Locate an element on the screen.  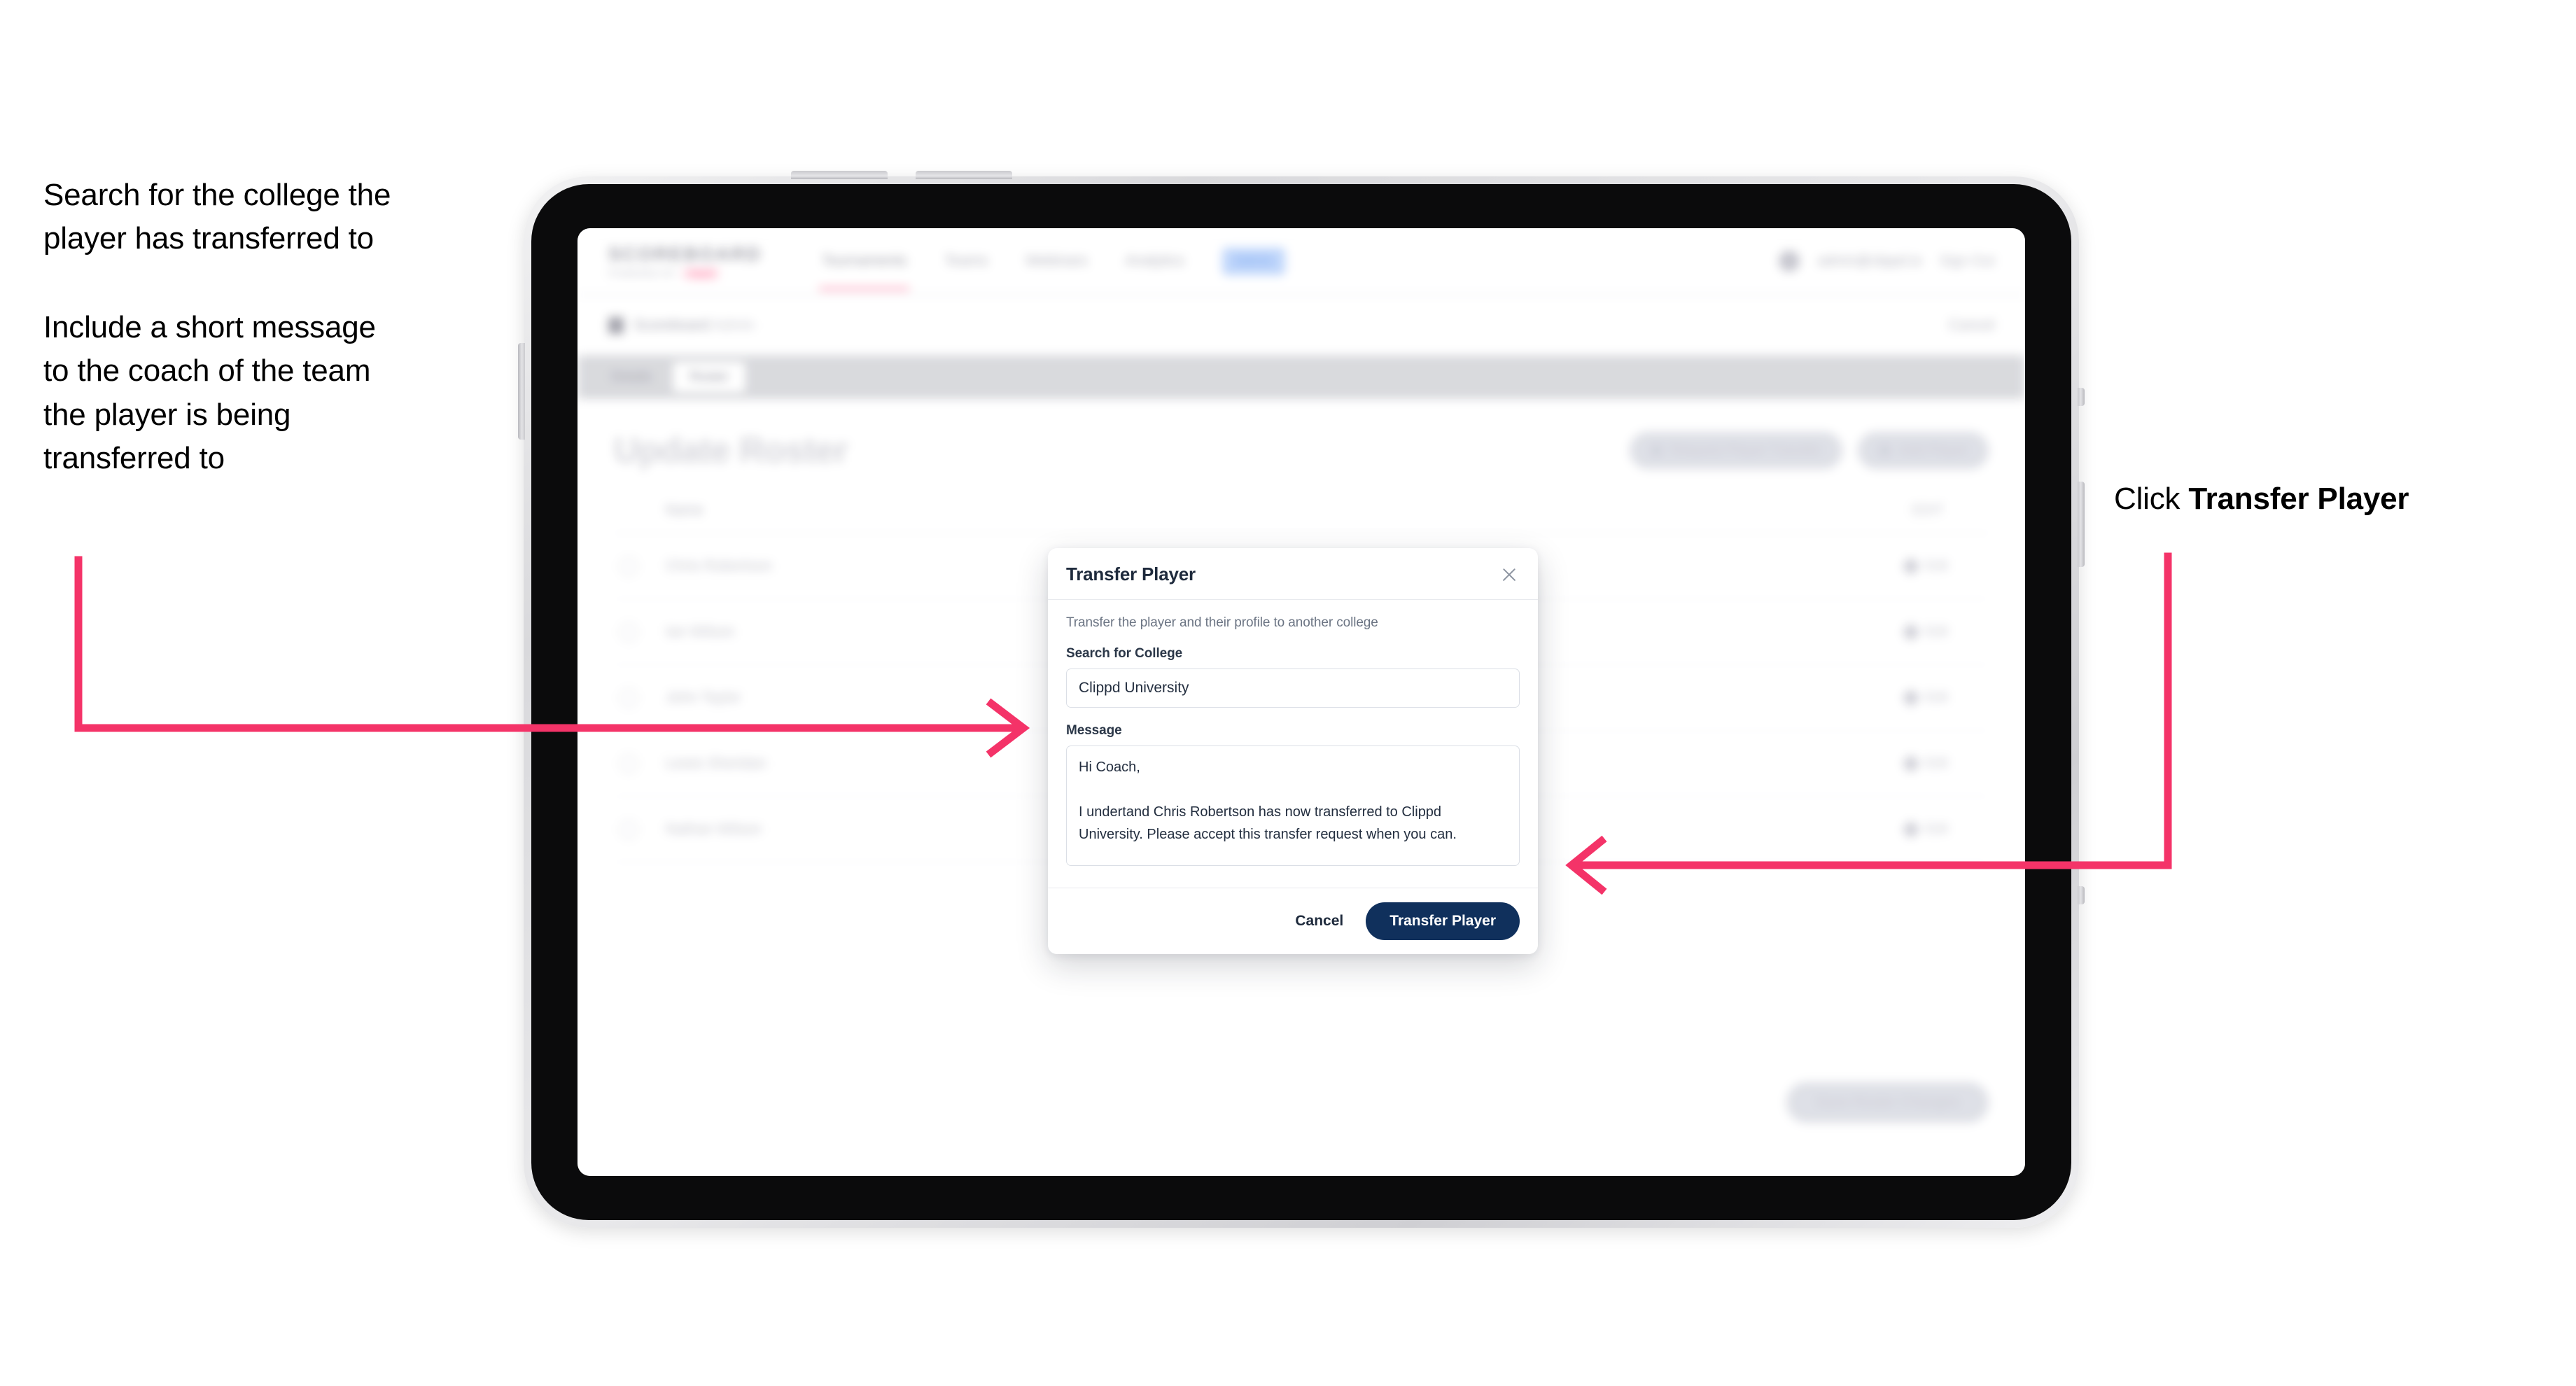
right-side-button-bottom is located at coordinates (2081, 895).